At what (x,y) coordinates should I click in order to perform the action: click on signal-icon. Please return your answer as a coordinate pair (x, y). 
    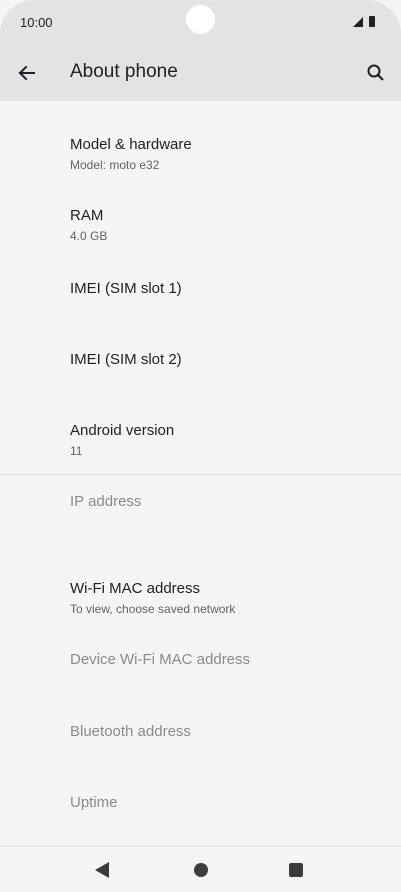
    Looking at the image, I should click on (358, 22).